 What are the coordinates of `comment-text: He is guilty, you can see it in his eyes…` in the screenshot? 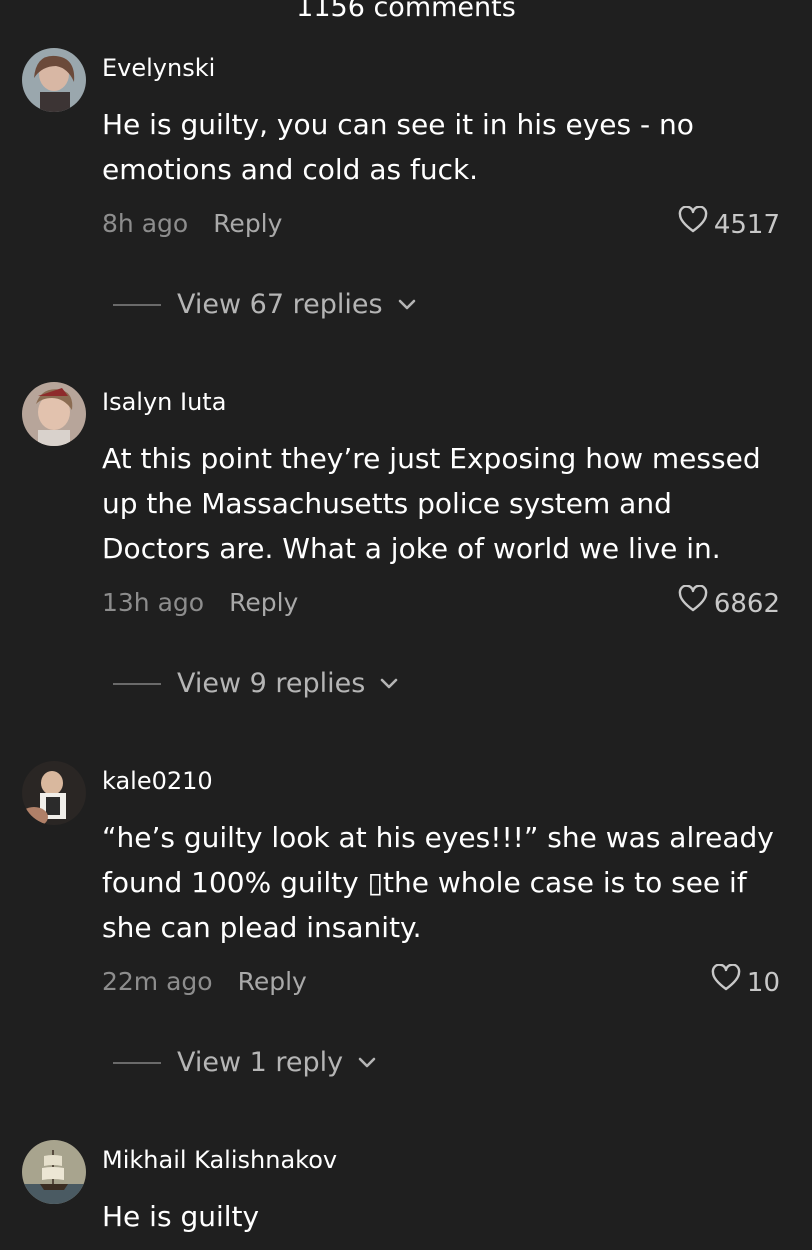 It's located at (398, 147).